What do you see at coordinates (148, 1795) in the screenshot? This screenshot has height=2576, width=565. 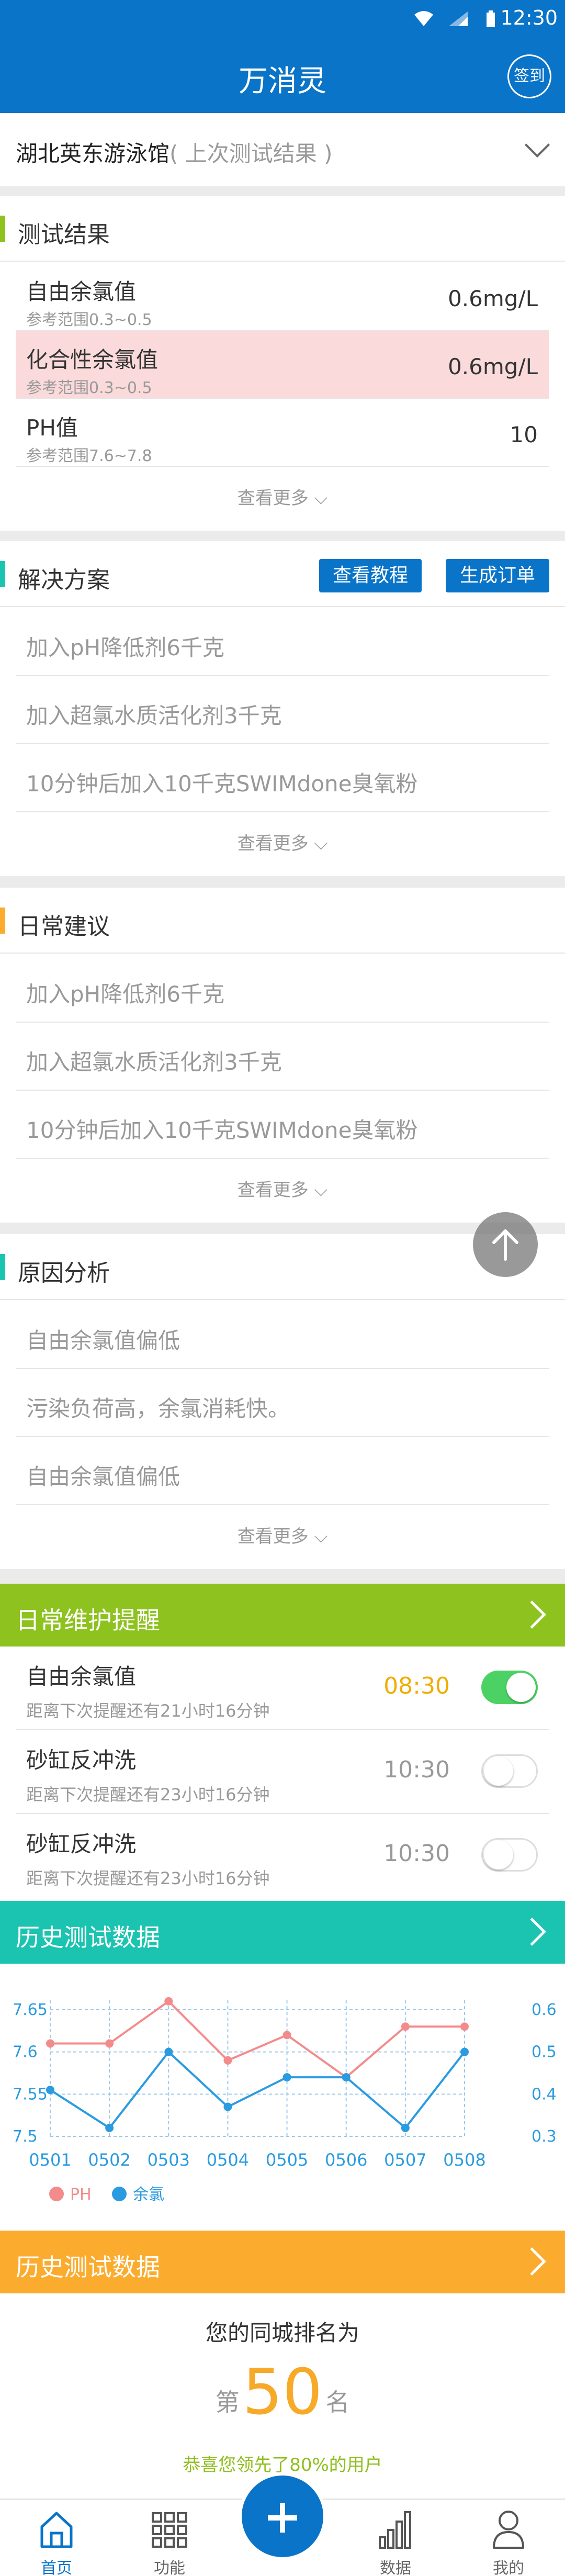 I see `reminder-desc: 距离下次提醒还有23小时16分钟` at bounding box center [148, 1795].